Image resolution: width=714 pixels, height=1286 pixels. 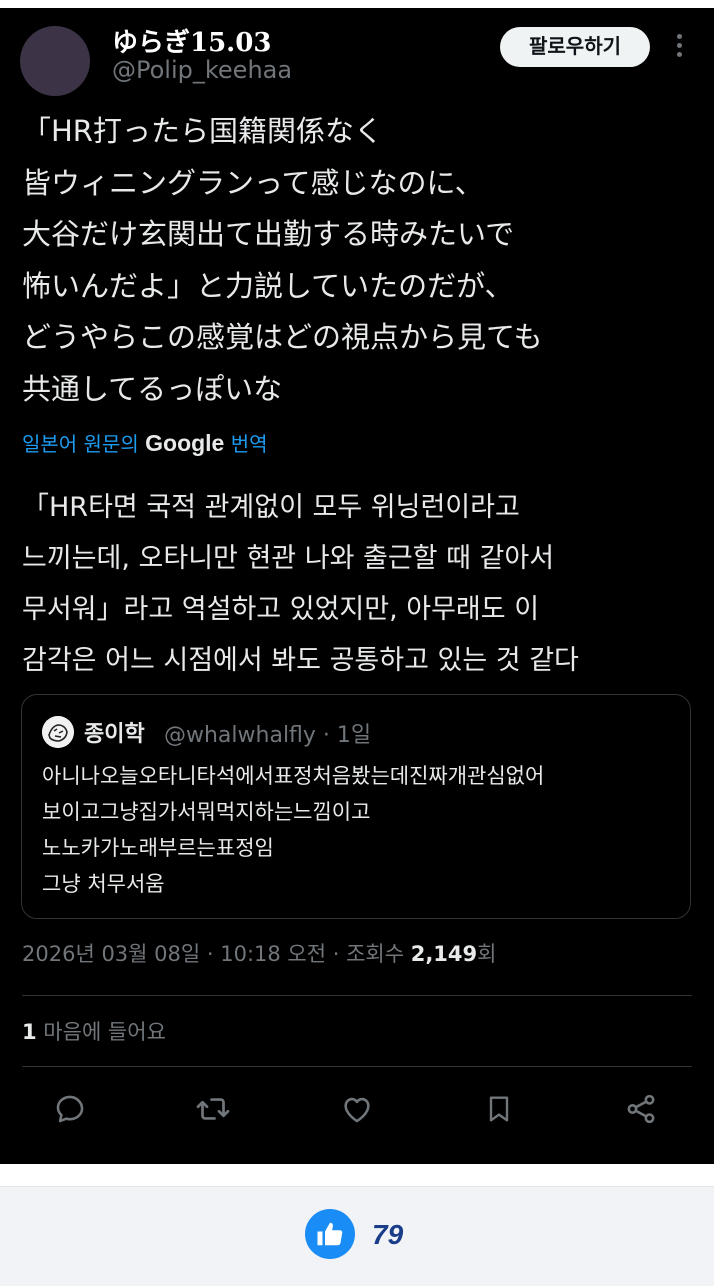 What do you see at coordinates (70, 1109) in the screenshot?
I see `reply-icon` at bounding box center [70, 1109].